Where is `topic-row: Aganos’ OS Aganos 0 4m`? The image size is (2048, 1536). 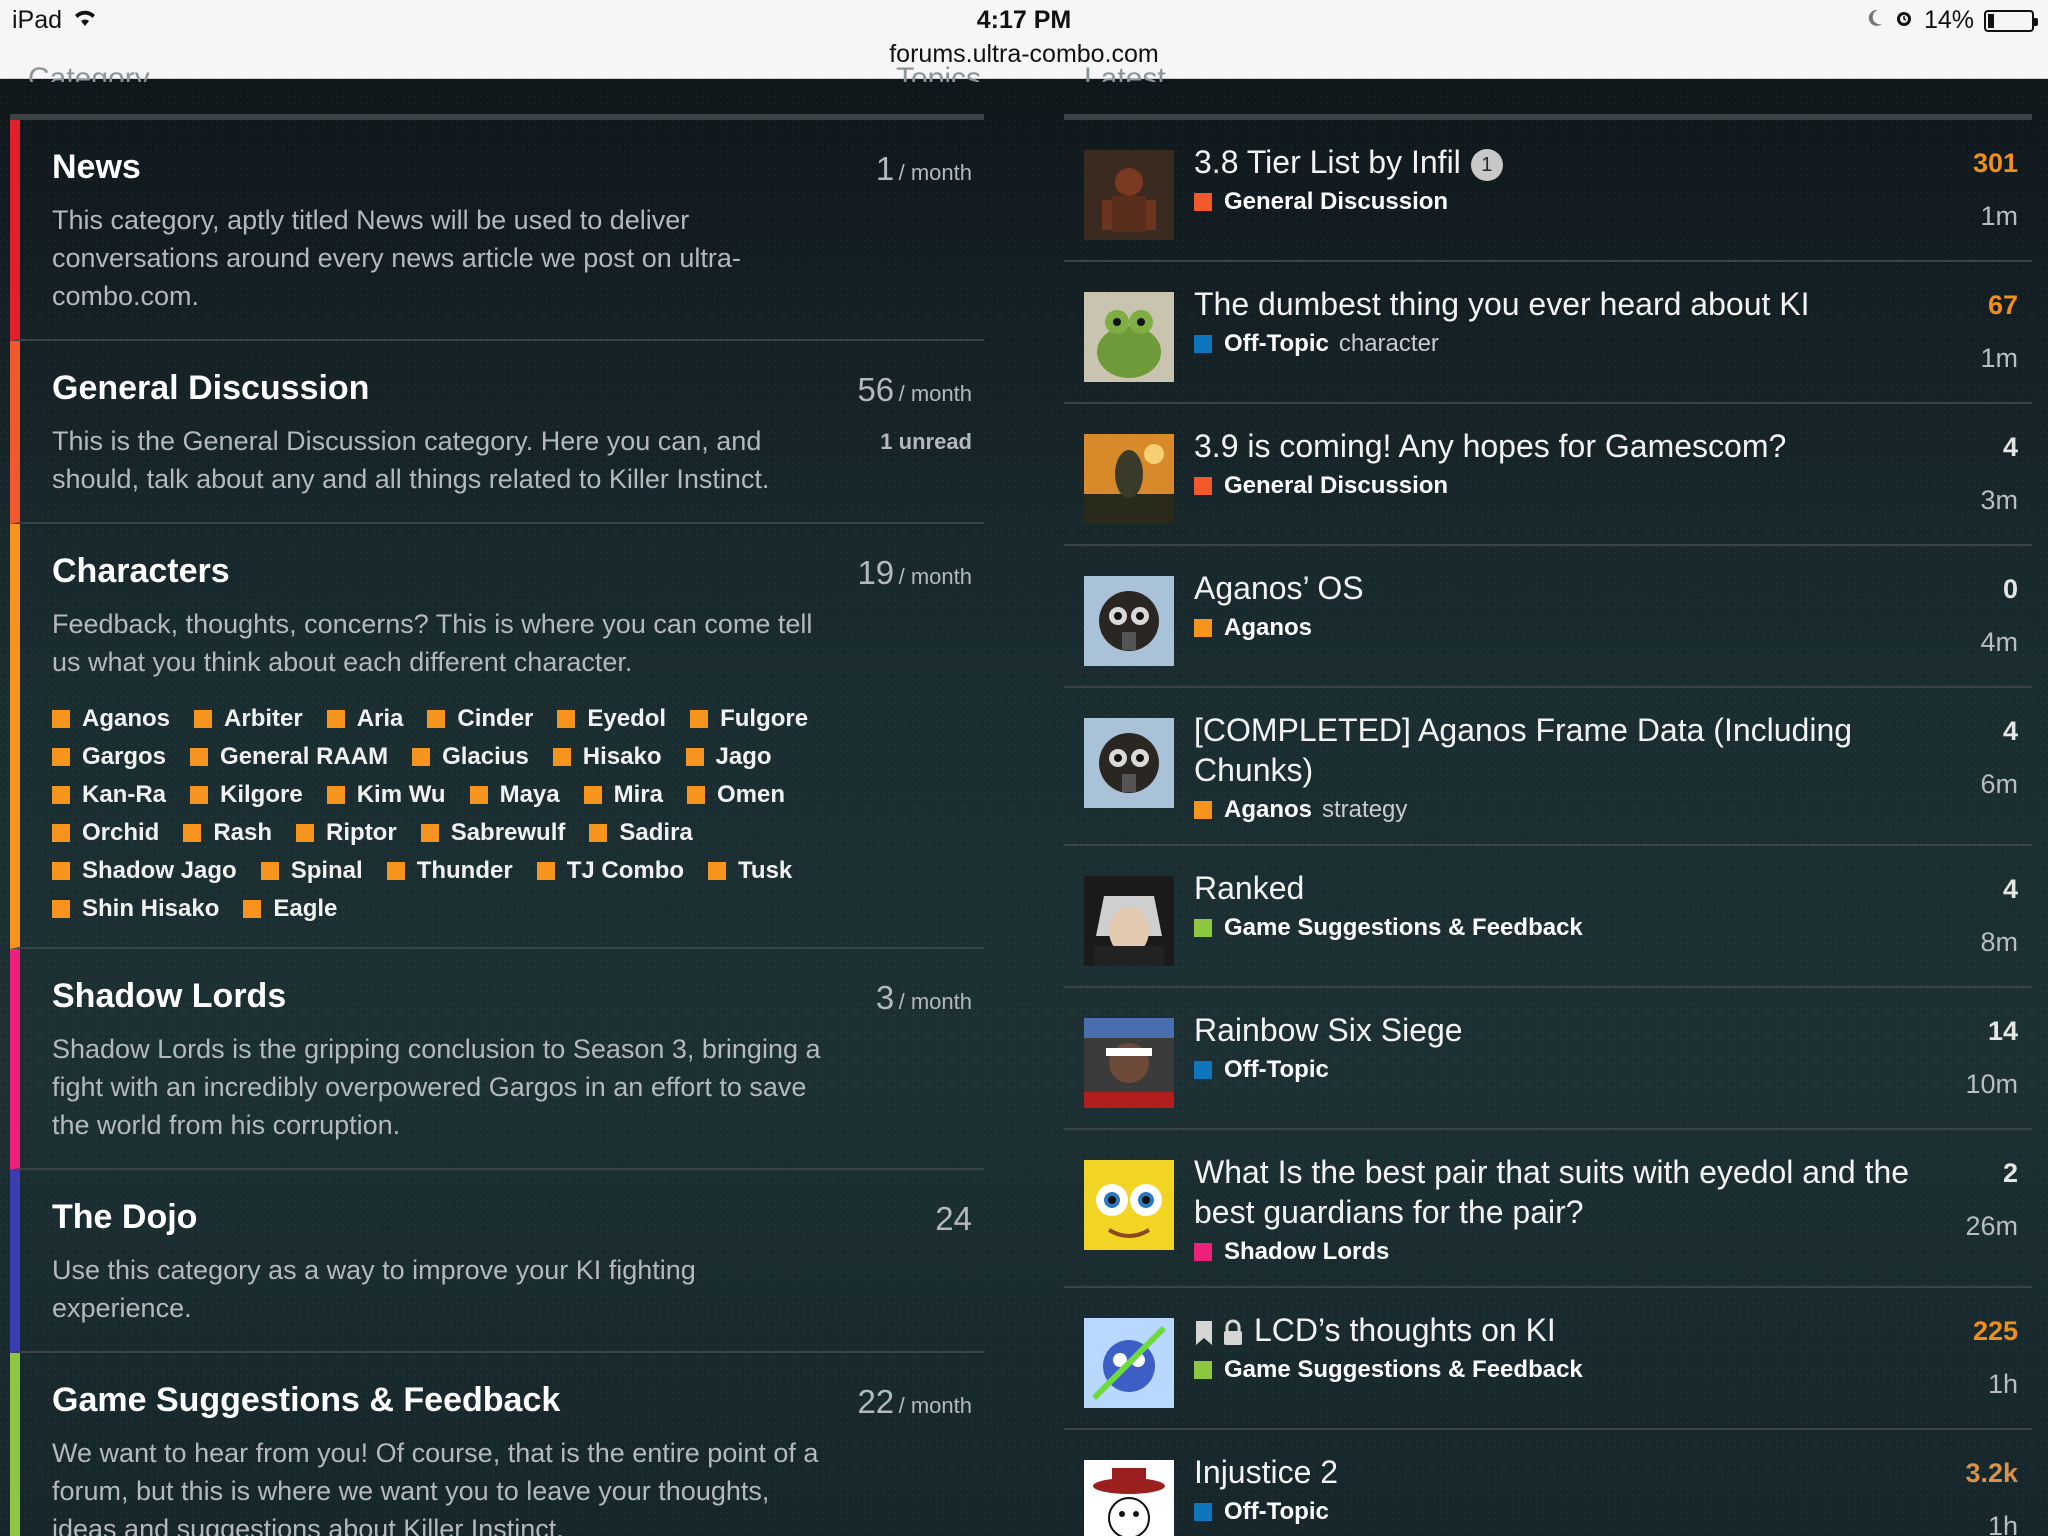
topic-row: Aganos’ OS Aganos 0 4m is located at coordinates (1548, 617).